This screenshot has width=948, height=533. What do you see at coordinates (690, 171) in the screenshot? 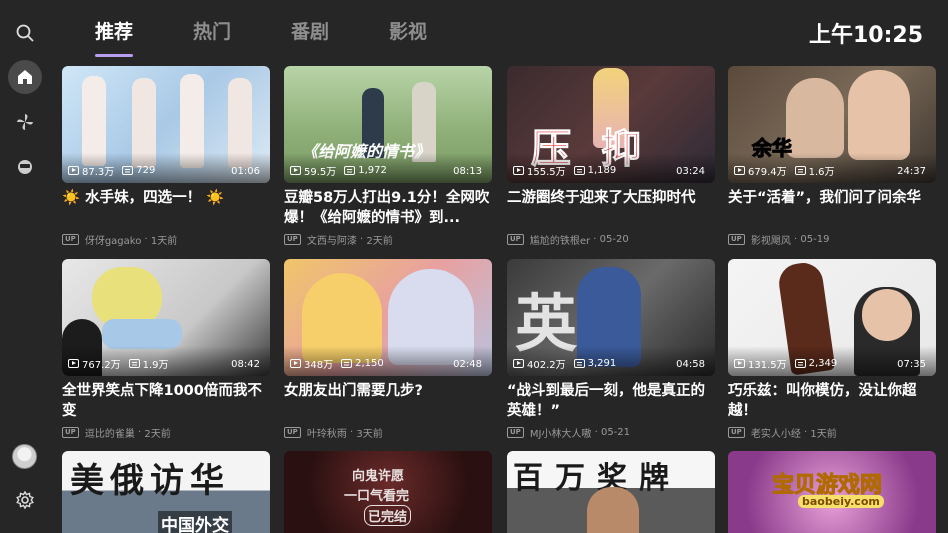
I see `duration: 03:24` at bounding box center [690, 171].